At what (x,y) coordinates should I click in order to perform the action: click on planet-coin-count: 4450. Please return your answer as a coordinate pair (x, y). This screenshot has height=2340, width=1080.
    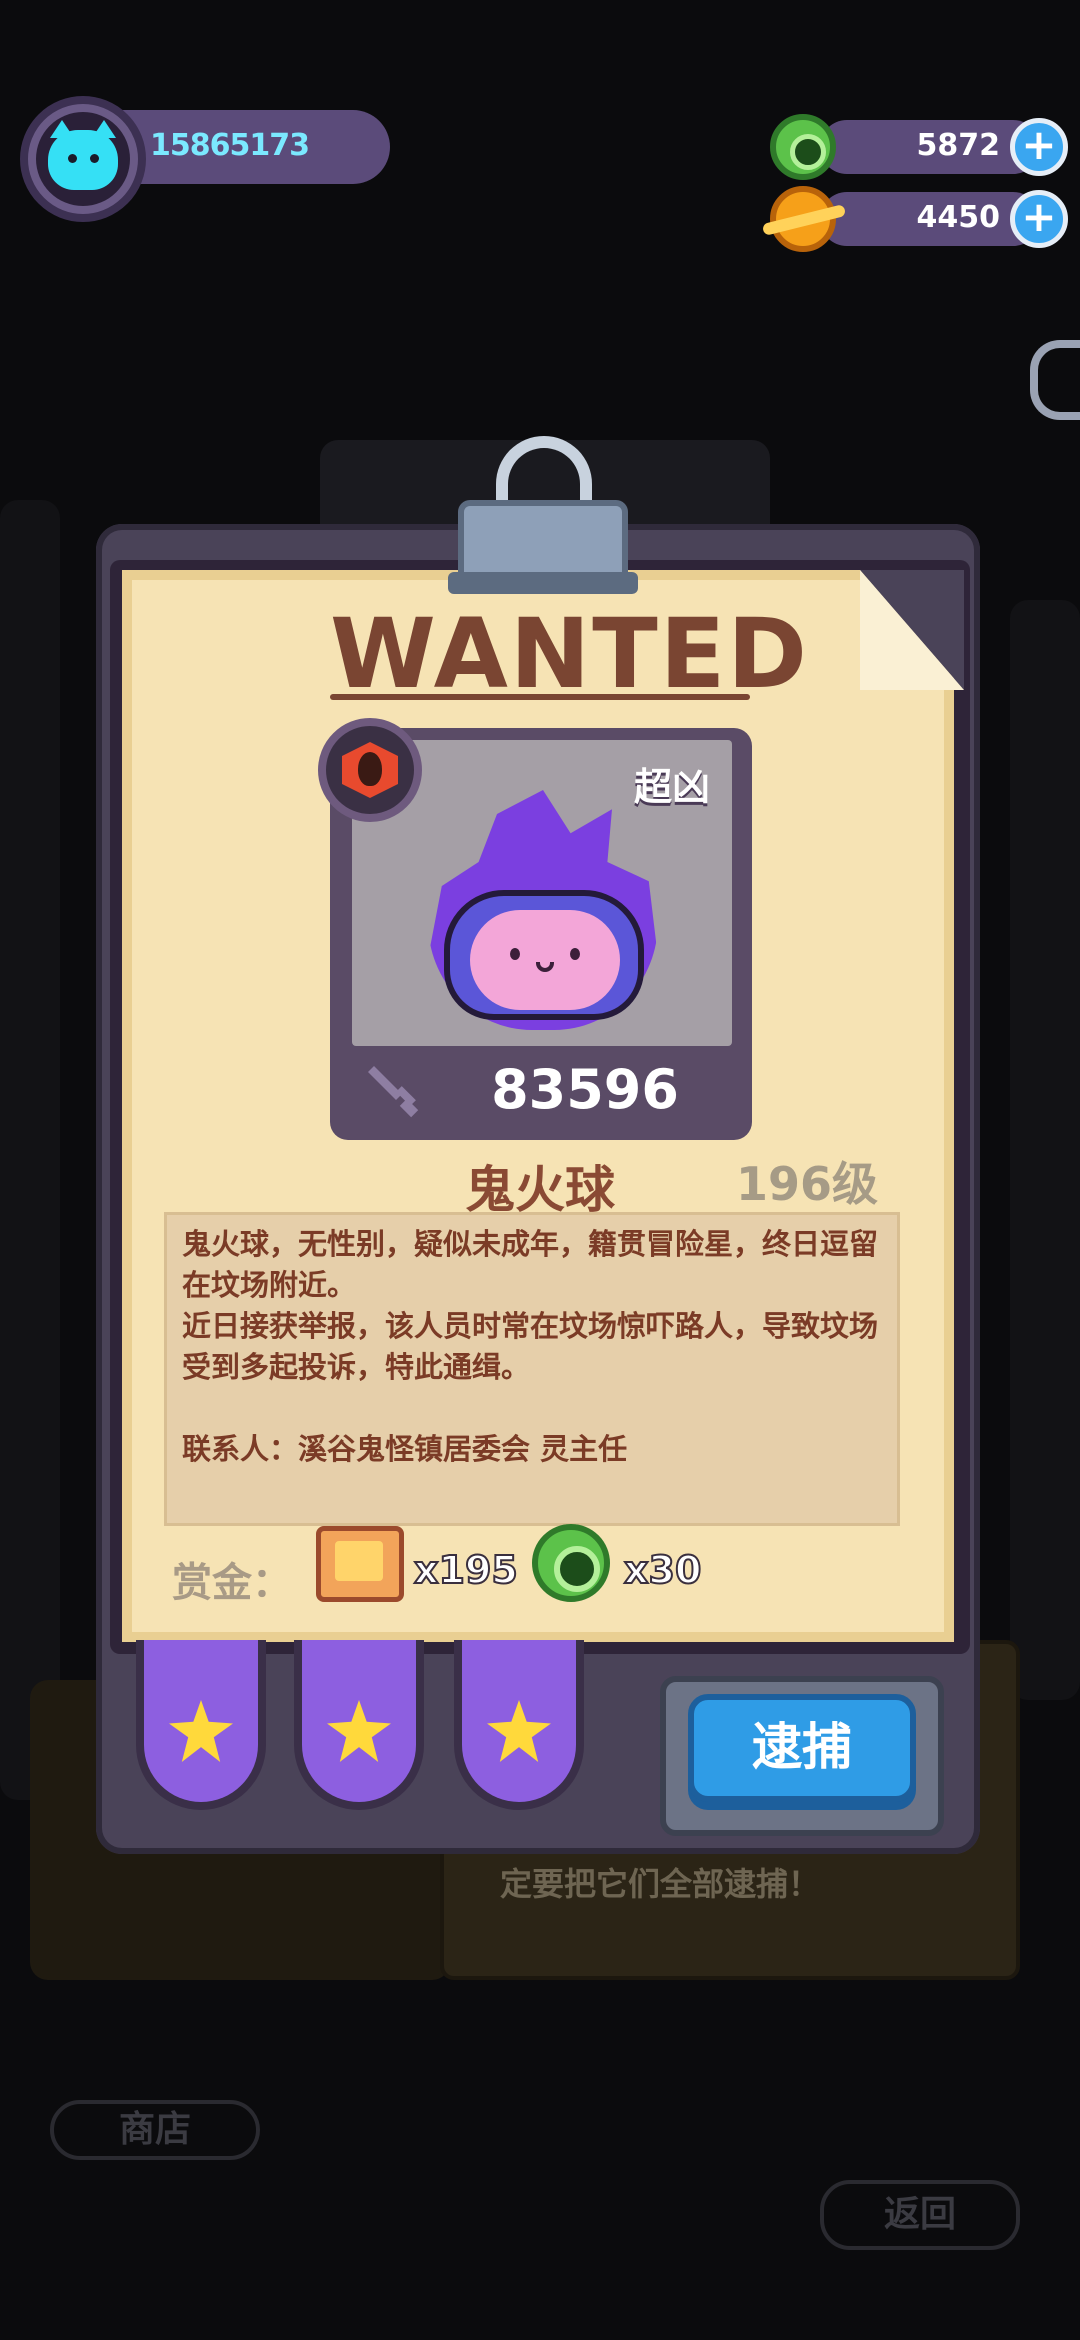
    Looking at the image, I should click on (958, 217).